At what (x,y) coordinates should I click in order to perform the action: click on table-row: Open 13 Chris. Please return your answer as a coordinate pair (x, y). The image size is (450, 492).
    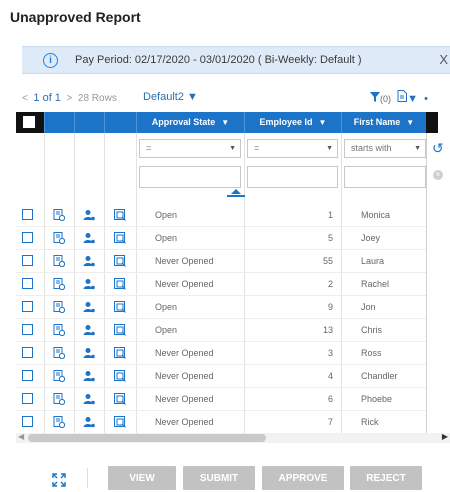
    Looking at the image, I should click on (221, 330).